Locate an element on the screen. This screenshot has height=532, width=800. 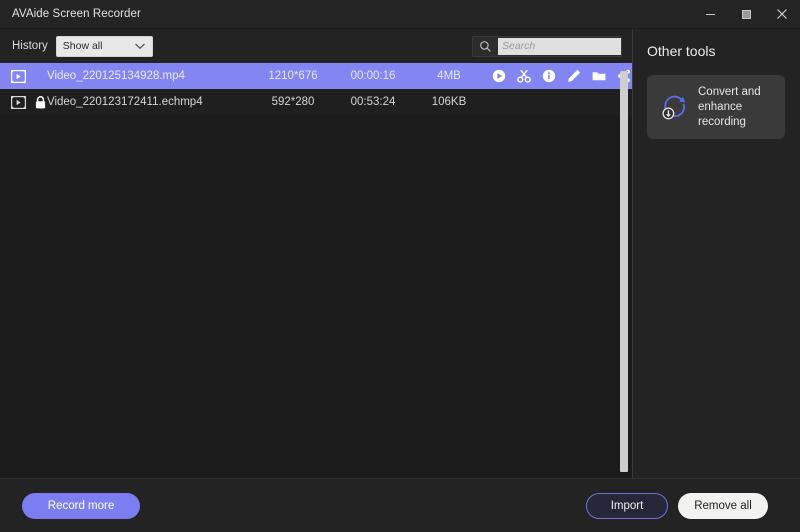
recording-name: Video_220125134928.mp4 is located at coordinates (116, 76).